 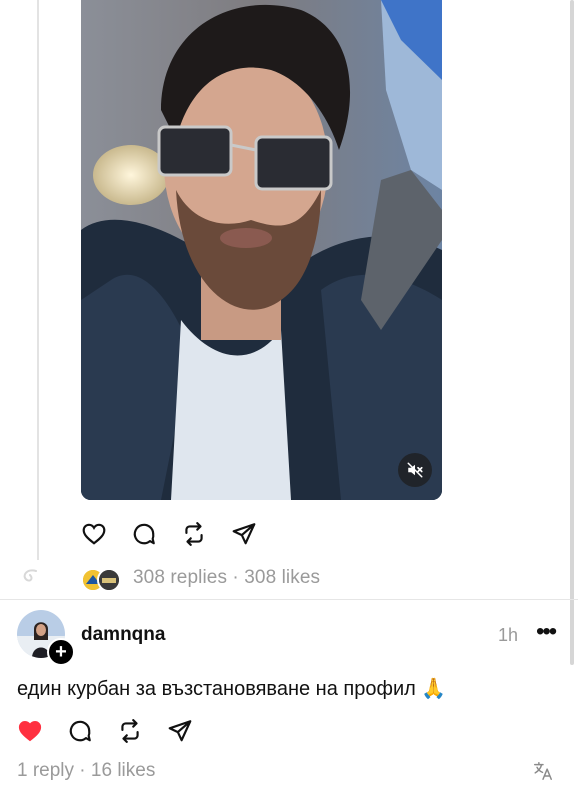 I want to click on heart-filled-icon, so click(x=30, y=731).